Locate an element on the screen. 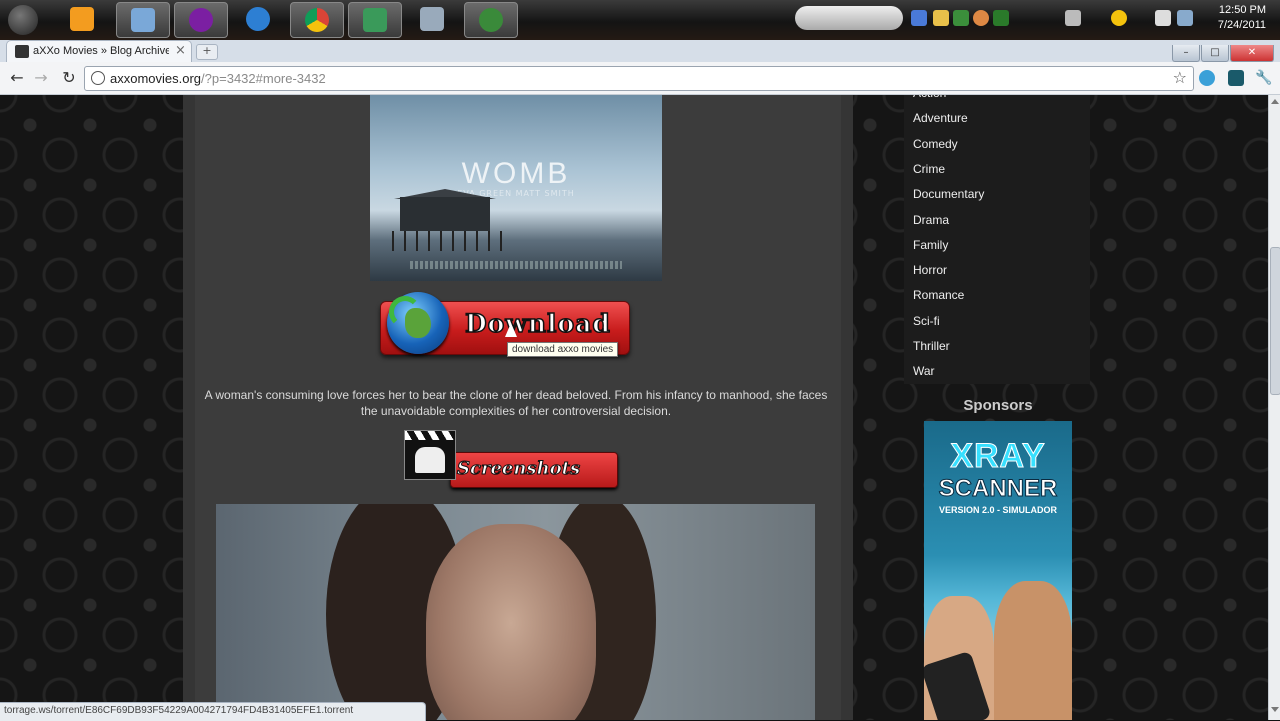 This screenshot has width=1280, height=721. system-tray is located at coordinates (1000, 19).